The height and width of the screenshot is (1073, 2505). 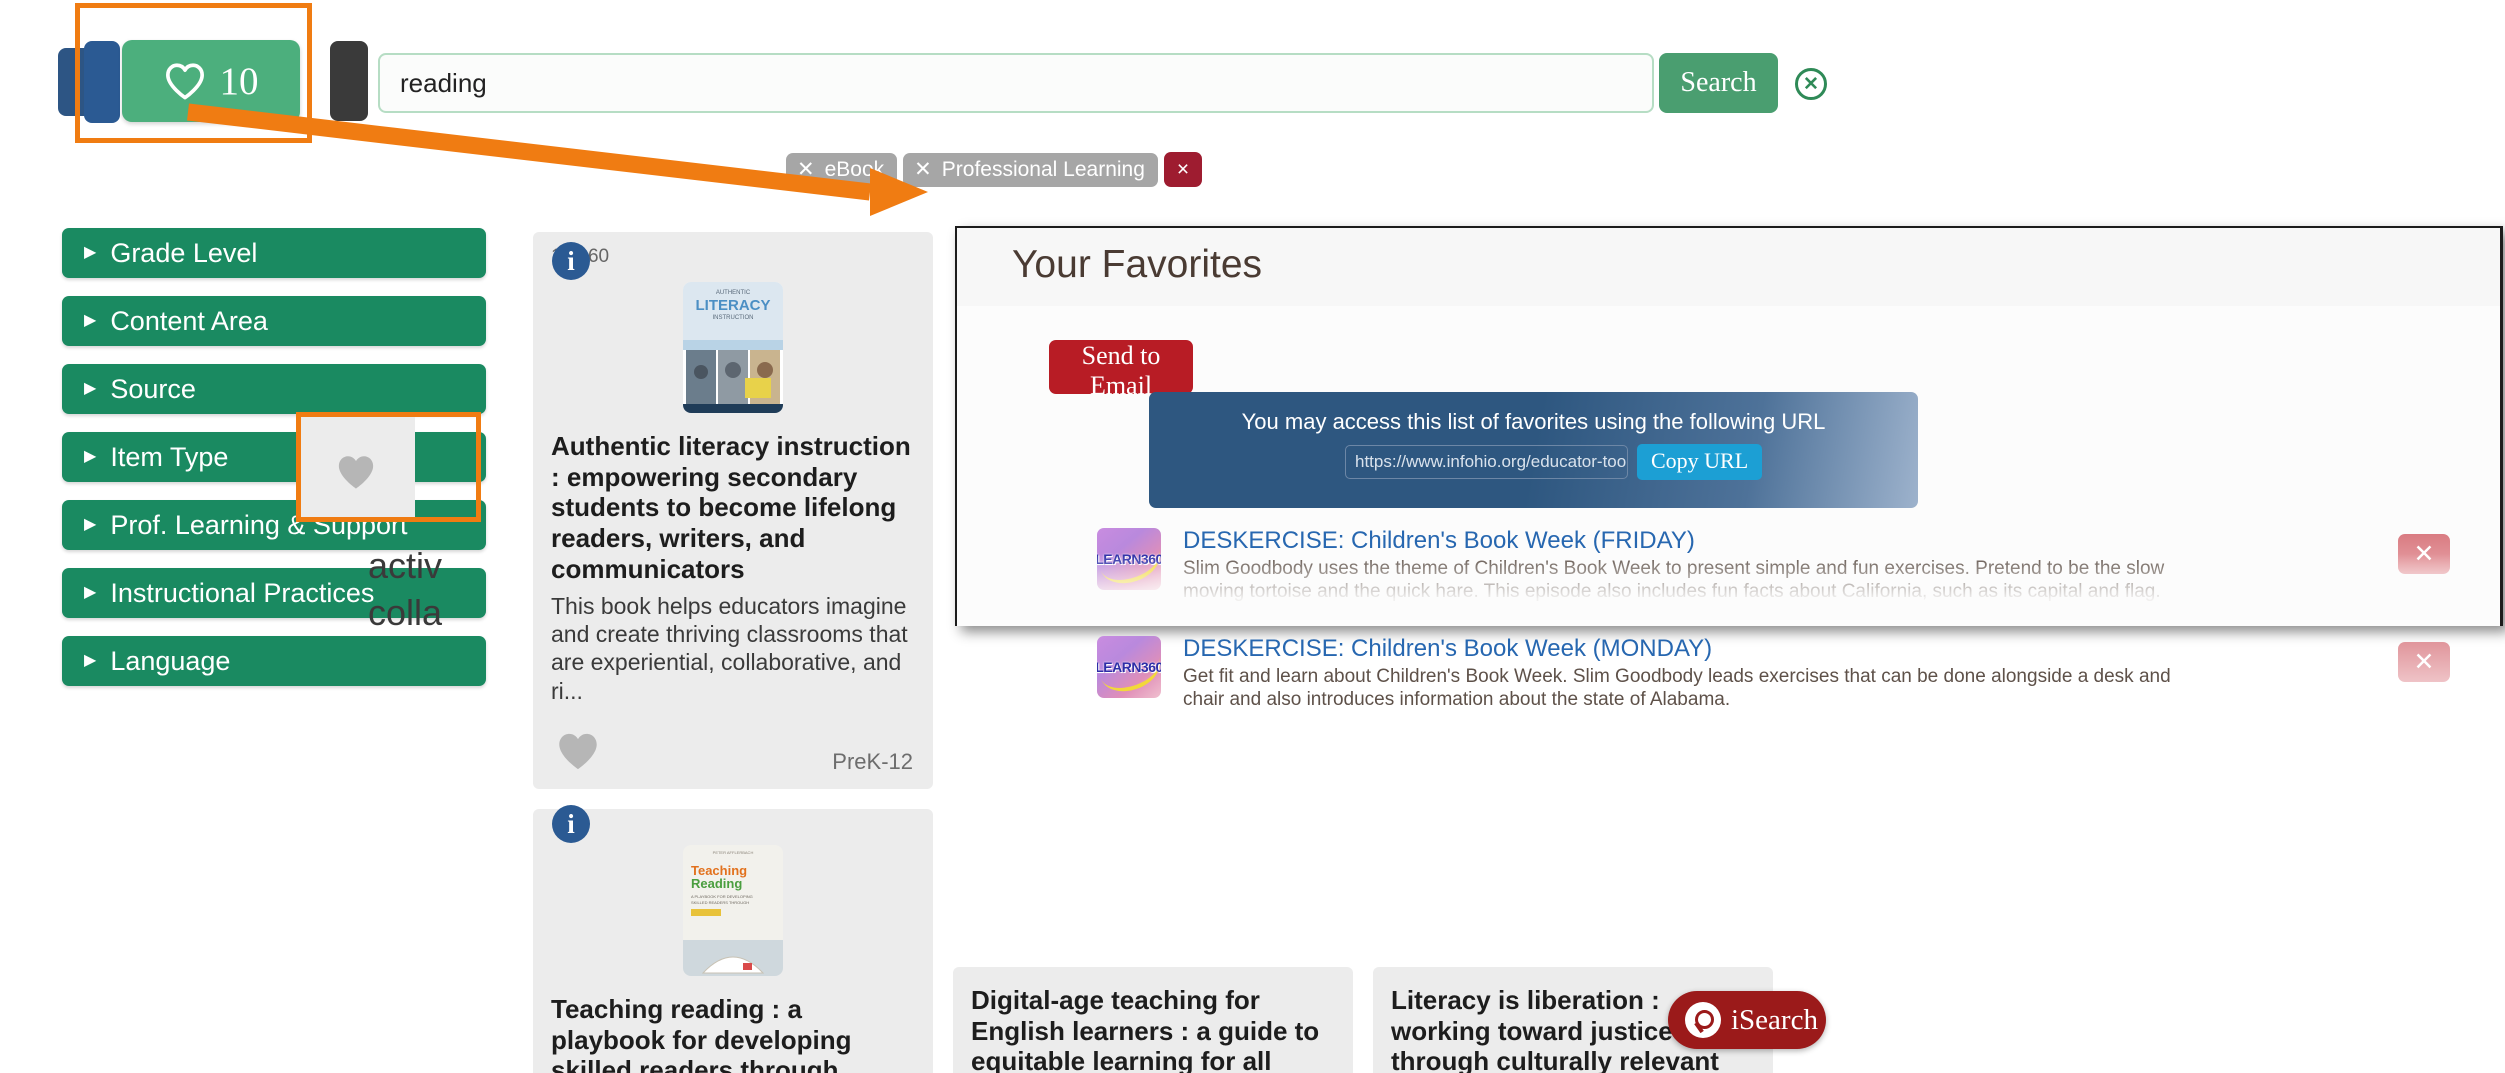 What do you see at coordinates (733, 318) in the screenshot?
I see `svg-text: INSTRUCTION` at bounding box center [733, 318].